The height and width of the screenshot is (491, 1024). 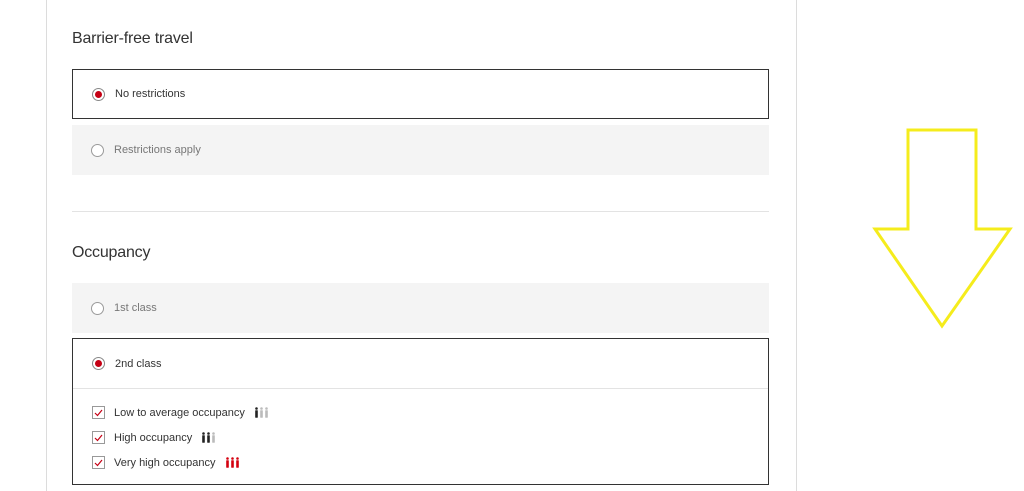 I want to click on section-divider, so click(x=420, y=211).